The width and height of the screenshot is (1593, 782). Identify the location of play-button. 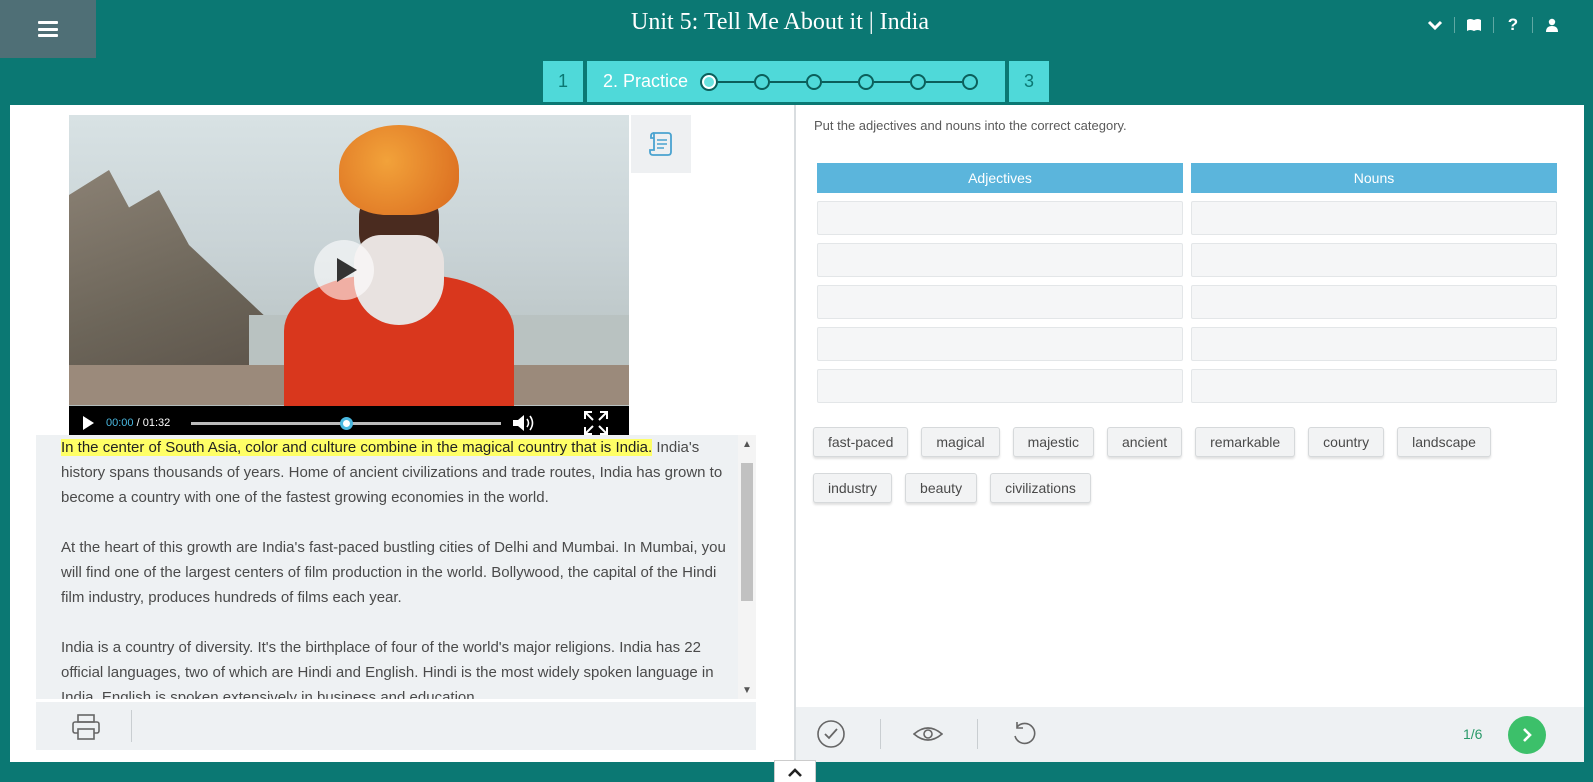
(88, 423).